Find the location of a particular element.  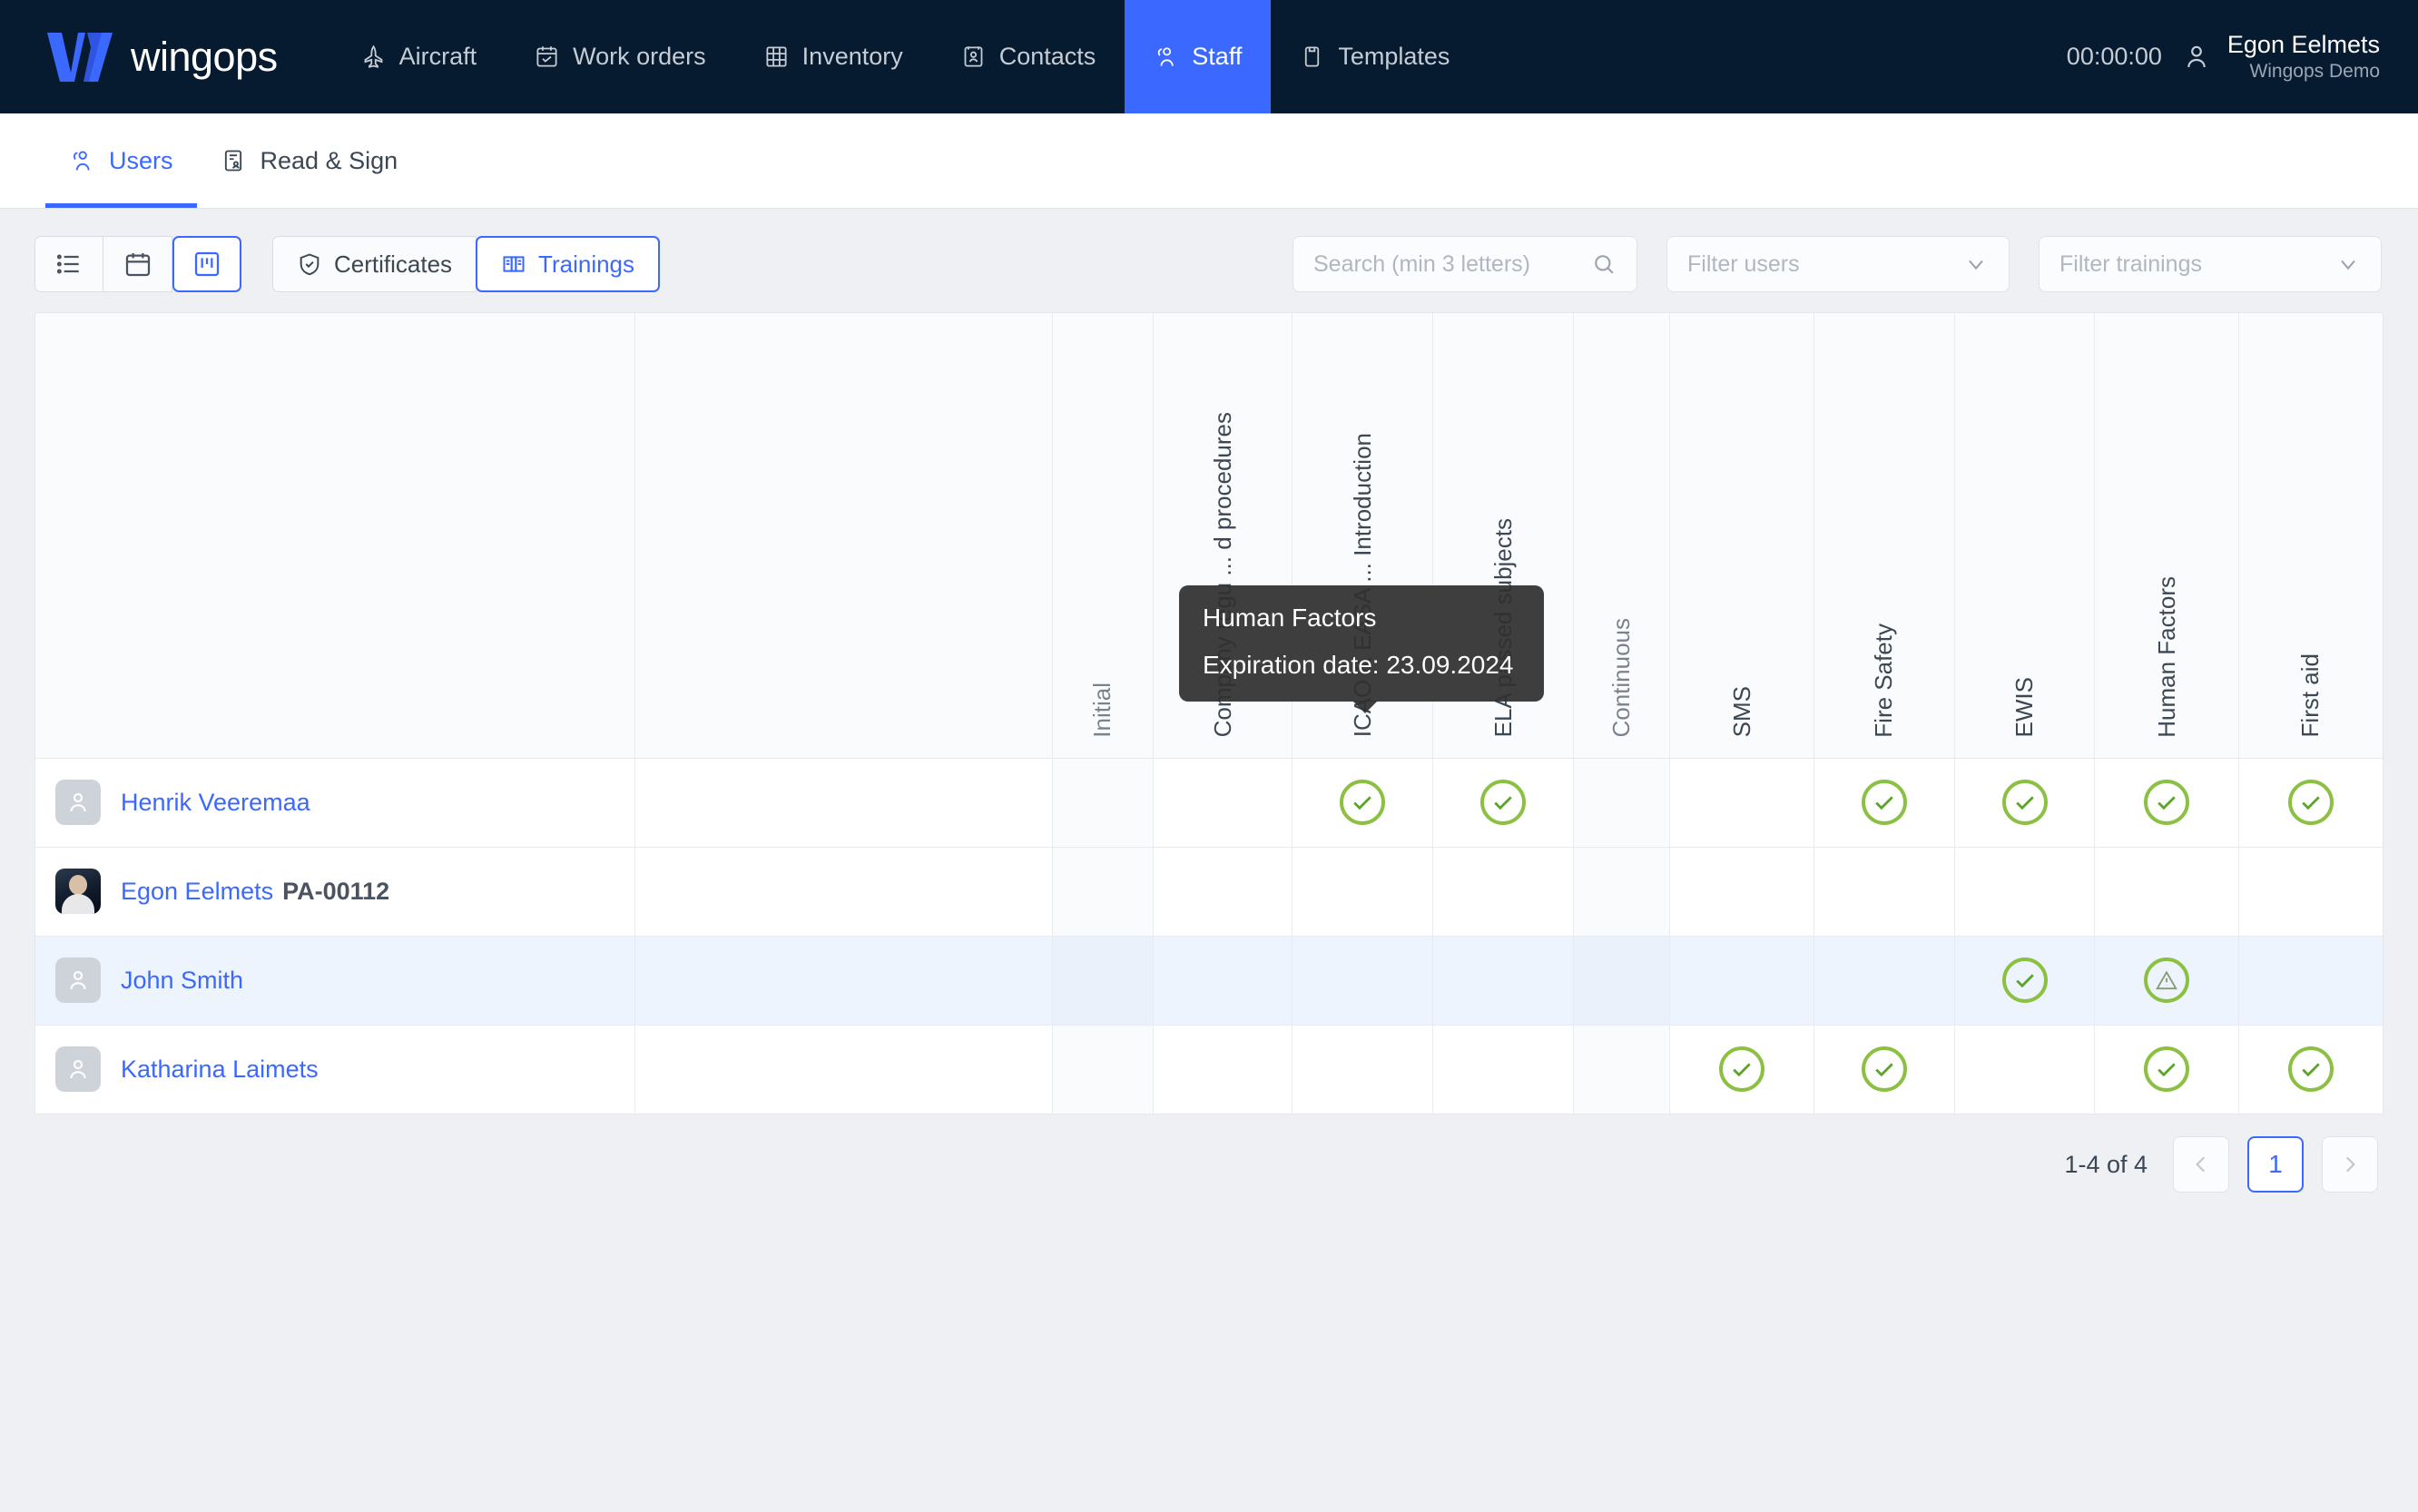

nav-item-contacts: Contacts is located at coordinates (1028, 56).